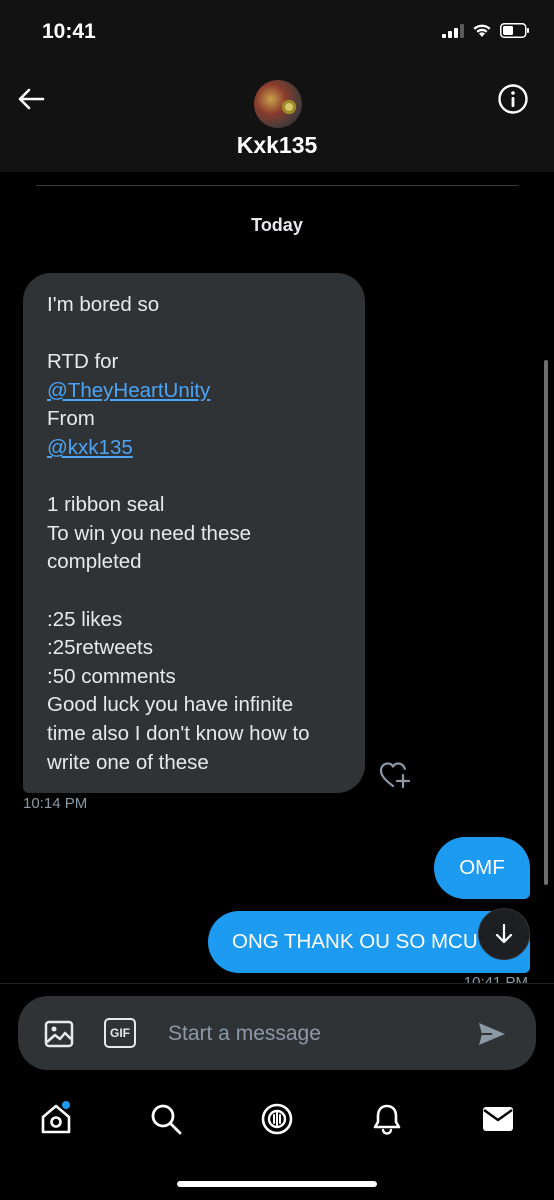  Describe the element at coordinates (100, 648) in the screenshot. I see `message-line: :25retweets` at that location.